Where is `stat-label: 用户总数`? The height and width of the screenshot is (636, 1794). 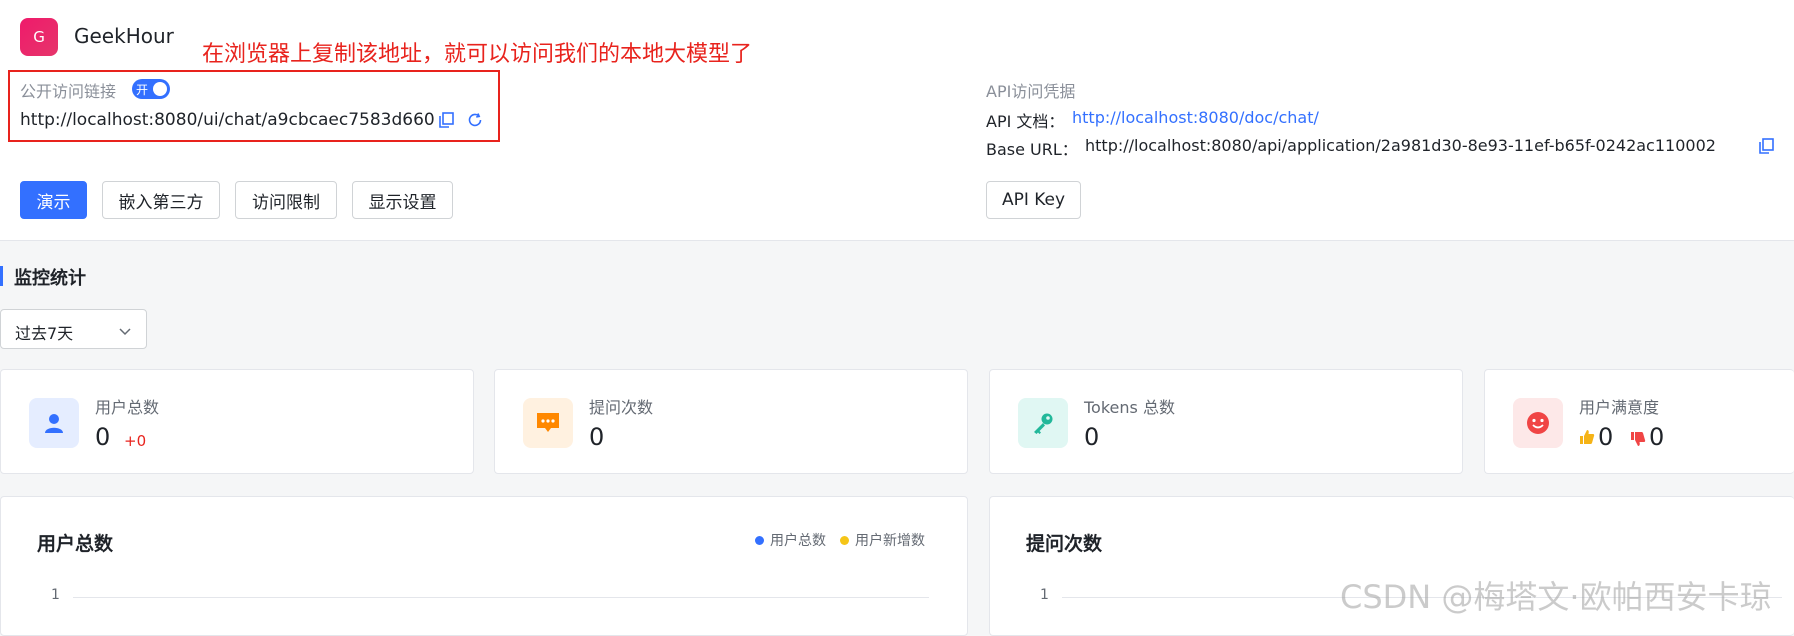
stat-label: 用户总数 is located at coordinates (127, 407).